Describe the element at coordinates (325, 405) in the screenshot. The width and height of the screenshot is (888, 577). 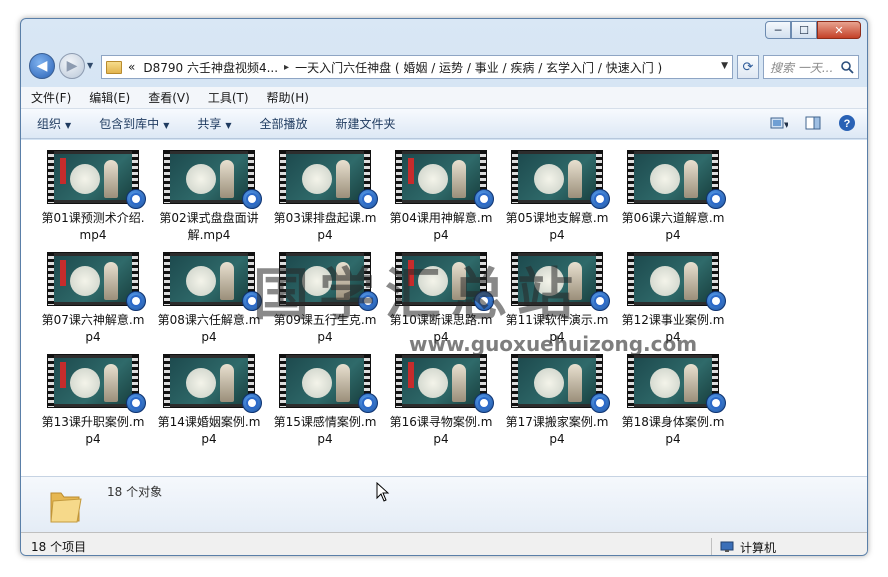
I see `file-item: 第15课感情案例.mp4` at that location.